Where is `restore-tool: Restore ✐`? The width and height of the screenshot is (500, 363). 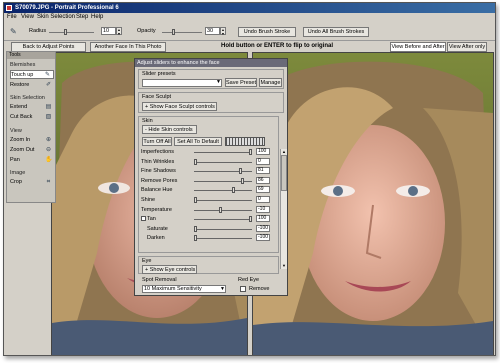
restore-tool: Restore ✐ is located at coordinates (32, 85).